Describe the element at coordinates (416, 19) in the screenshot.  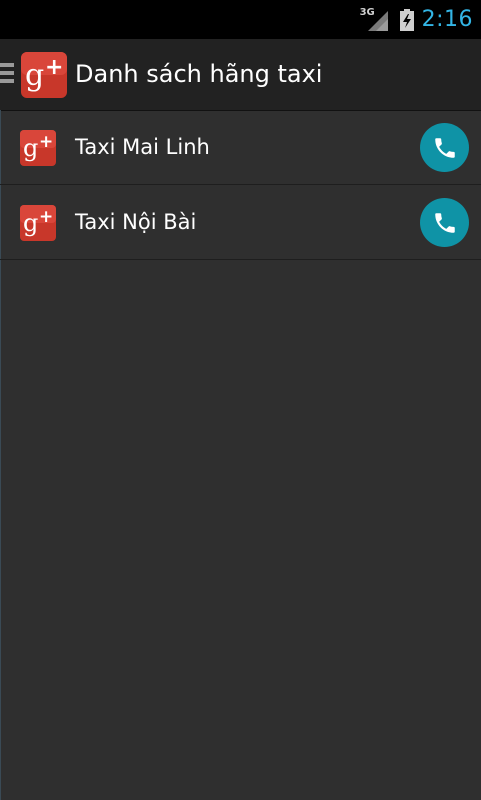
I see `status-icons: 3G 2:16` at that location.